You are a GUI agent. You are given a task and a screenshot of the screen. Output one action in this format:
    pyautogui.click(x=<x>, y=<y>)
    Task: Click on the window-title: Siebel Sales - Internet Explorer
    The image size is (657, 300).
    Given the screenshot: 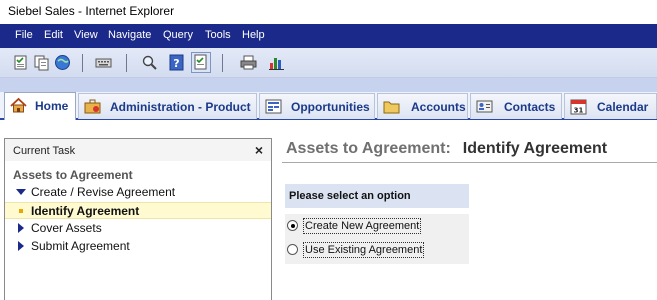 What is the action you would take?
    pyautogui.click(x=91, y=11)
    